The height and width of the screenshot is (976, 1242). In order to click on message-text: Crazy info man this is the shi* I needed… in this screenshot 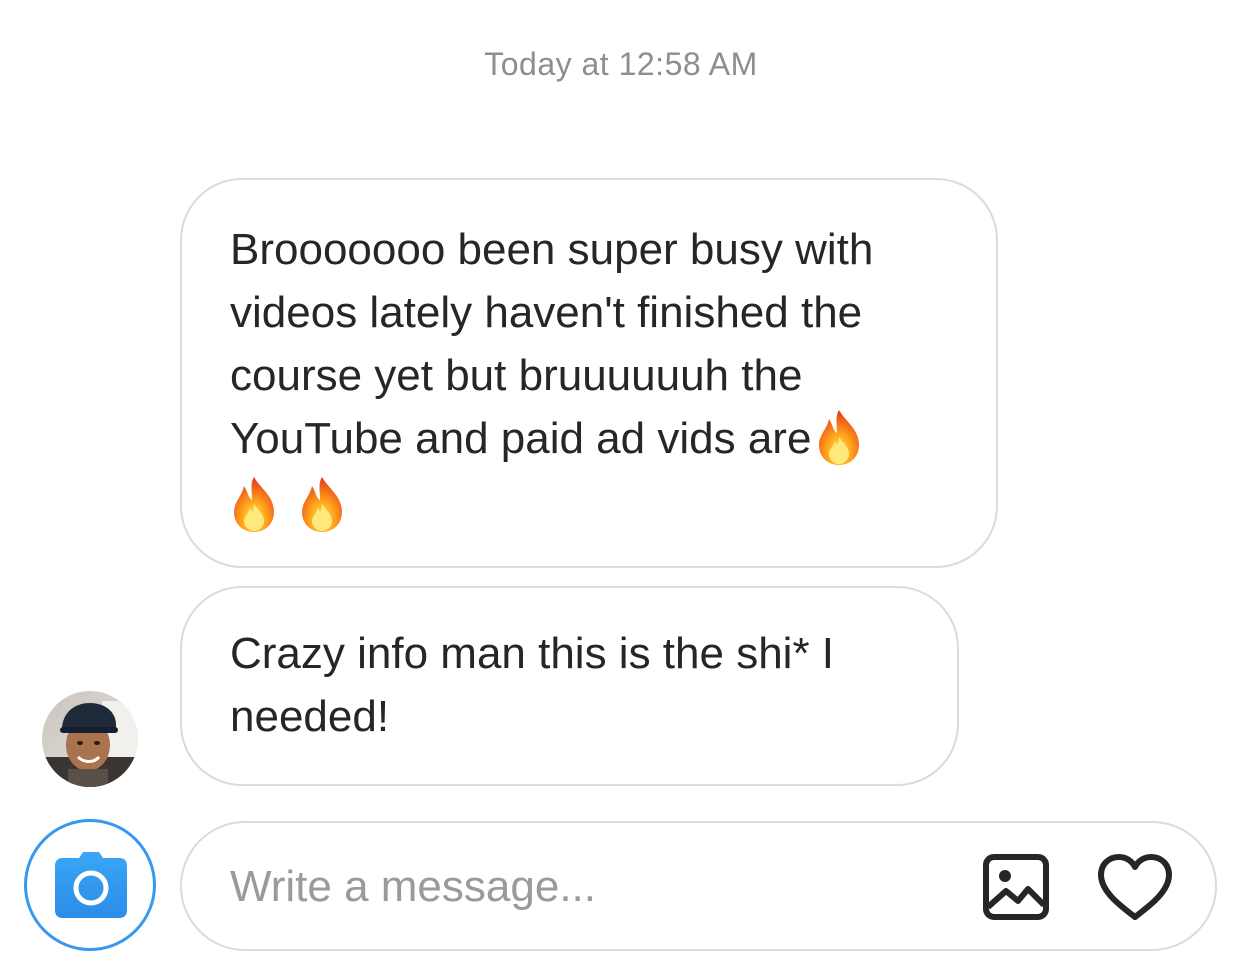, I will do `click(532, 685)`.